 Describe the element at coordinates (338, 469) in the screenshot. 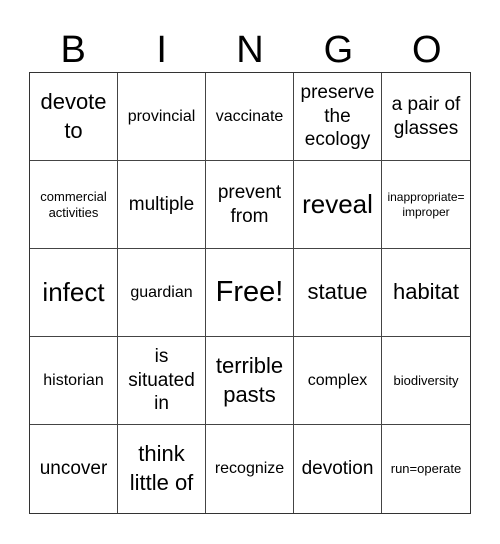

I see `bingo-cell: devotion` at that location.